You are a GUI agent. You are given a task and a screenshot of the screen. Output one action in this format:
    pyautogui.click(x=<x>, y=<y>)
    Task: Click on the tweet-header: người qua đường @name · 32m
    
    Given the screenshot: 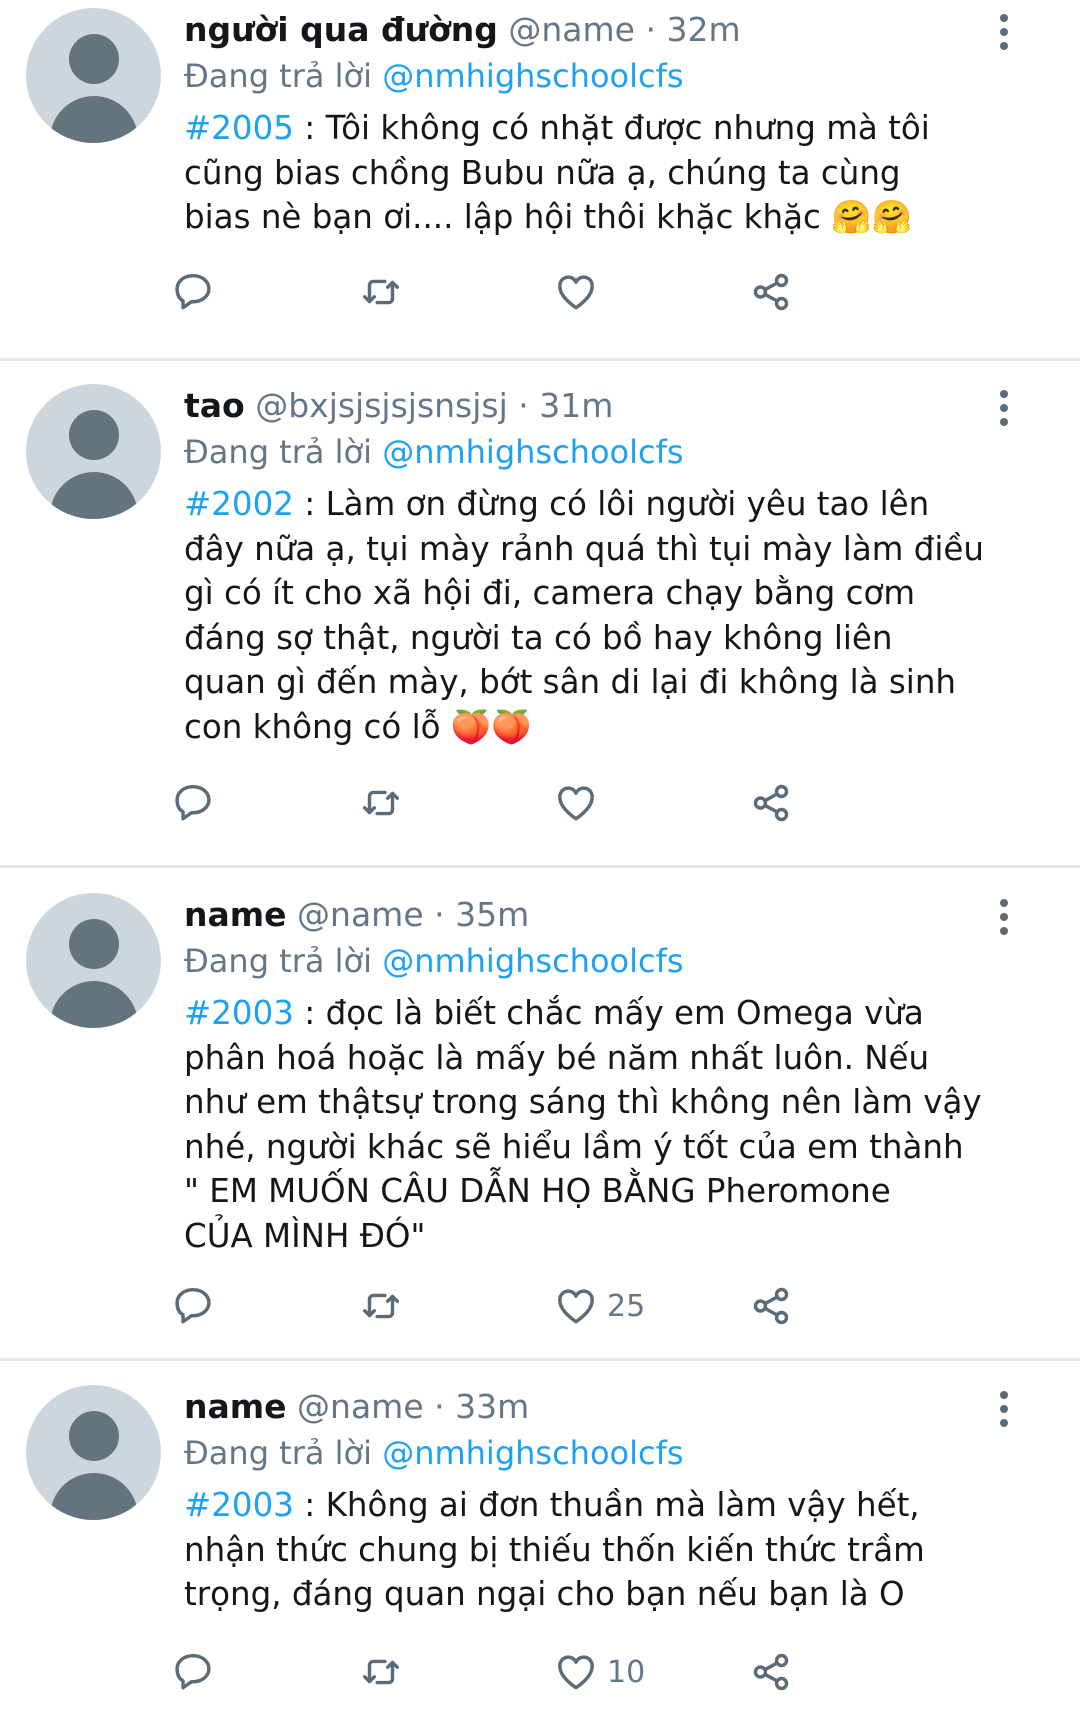 What is the action you would take?
    pyautogui.click(x=462, y=30)
    